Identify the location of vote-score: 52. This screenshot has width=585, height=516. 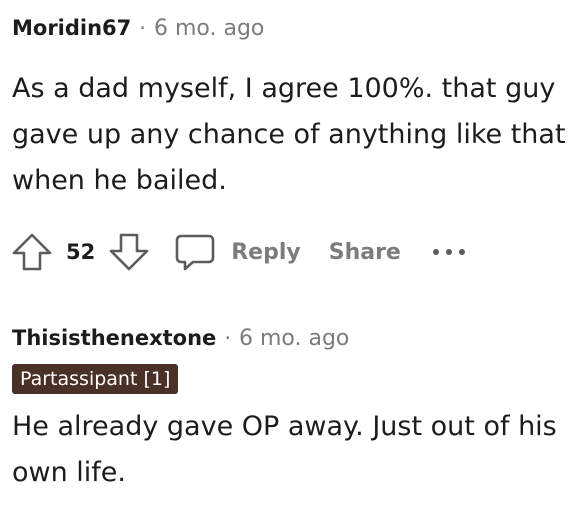
(81, 252).